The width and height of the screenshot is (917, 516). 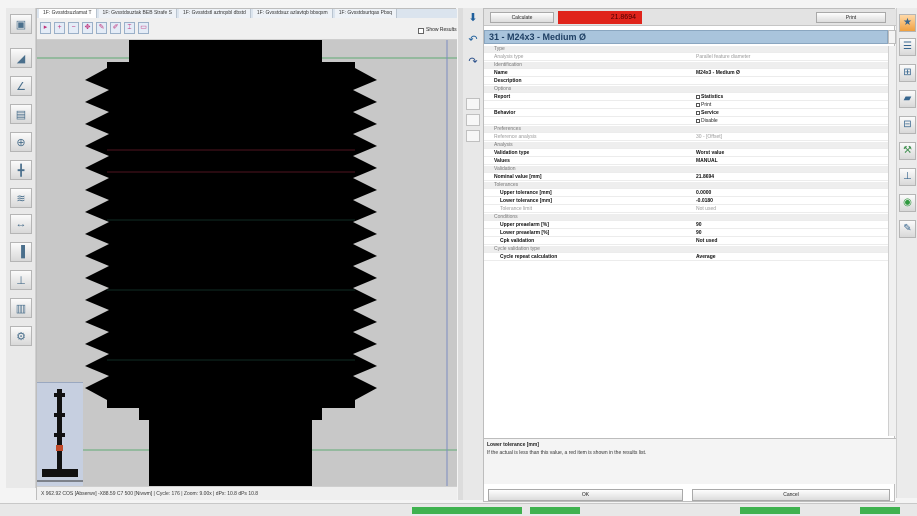 What do you see at coordinates (441, 30) in the screenshot?
I see `show-results-label: Show Results` at bounding box center [441, 30].